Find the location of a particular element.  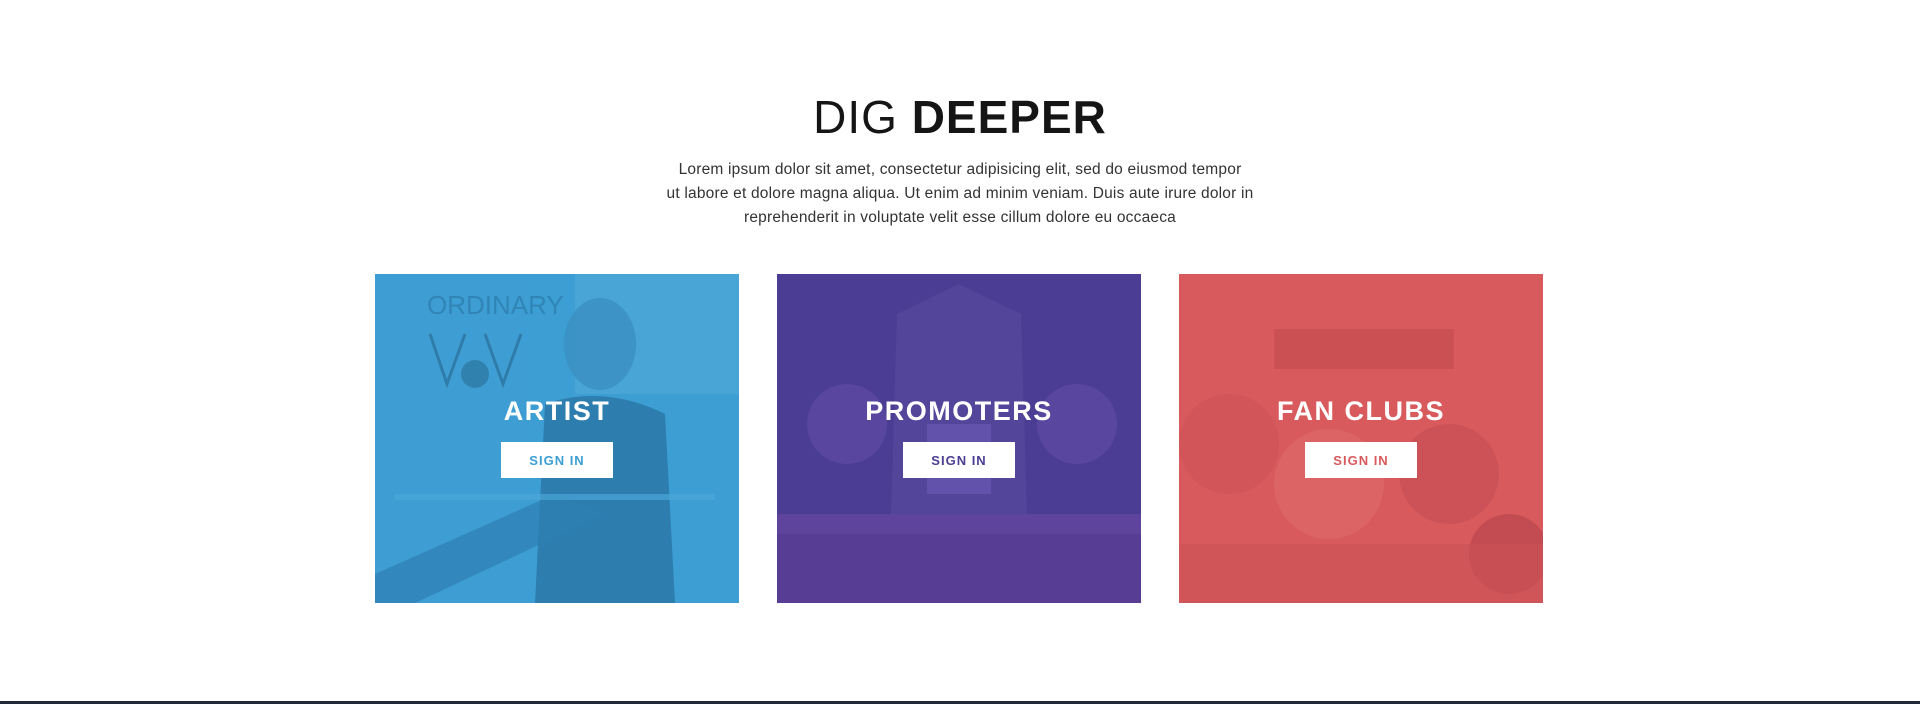

artist-photo-image: ORDINARY is located at coordinates (557, 438).